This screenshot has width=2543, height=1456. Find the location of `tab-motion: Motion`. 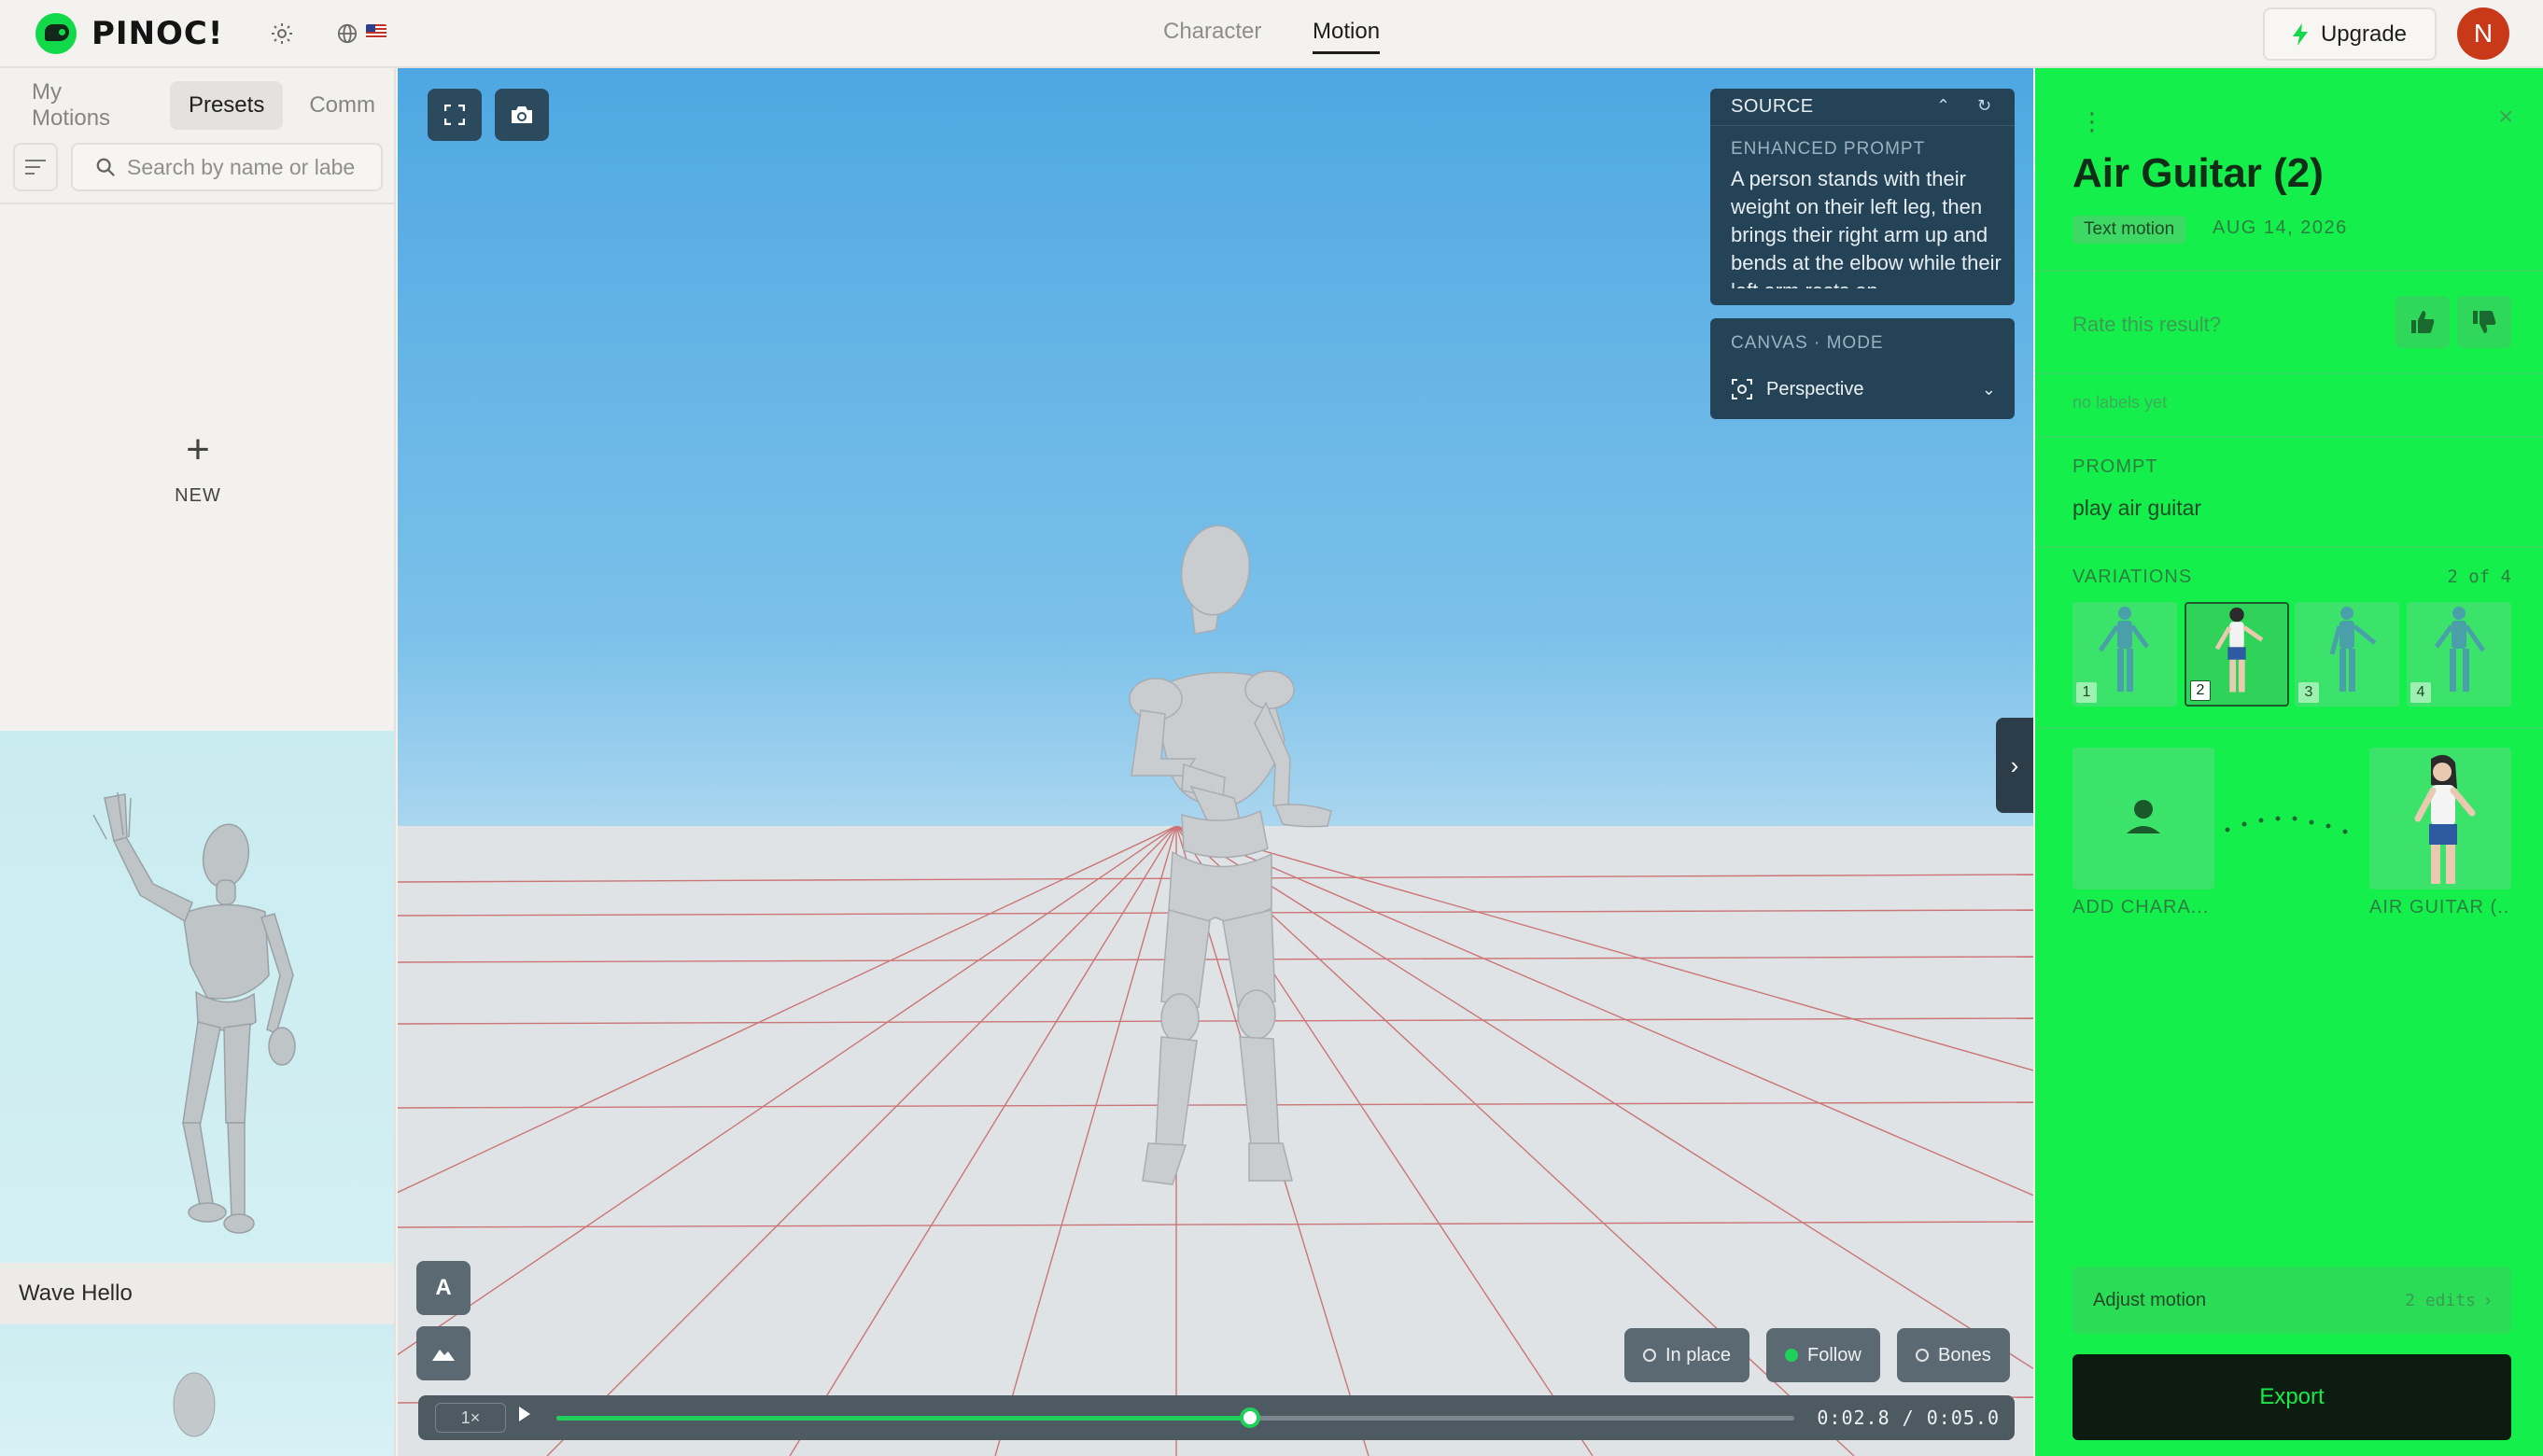

tab-motion: Motion is located at coordinates (1347, 36).